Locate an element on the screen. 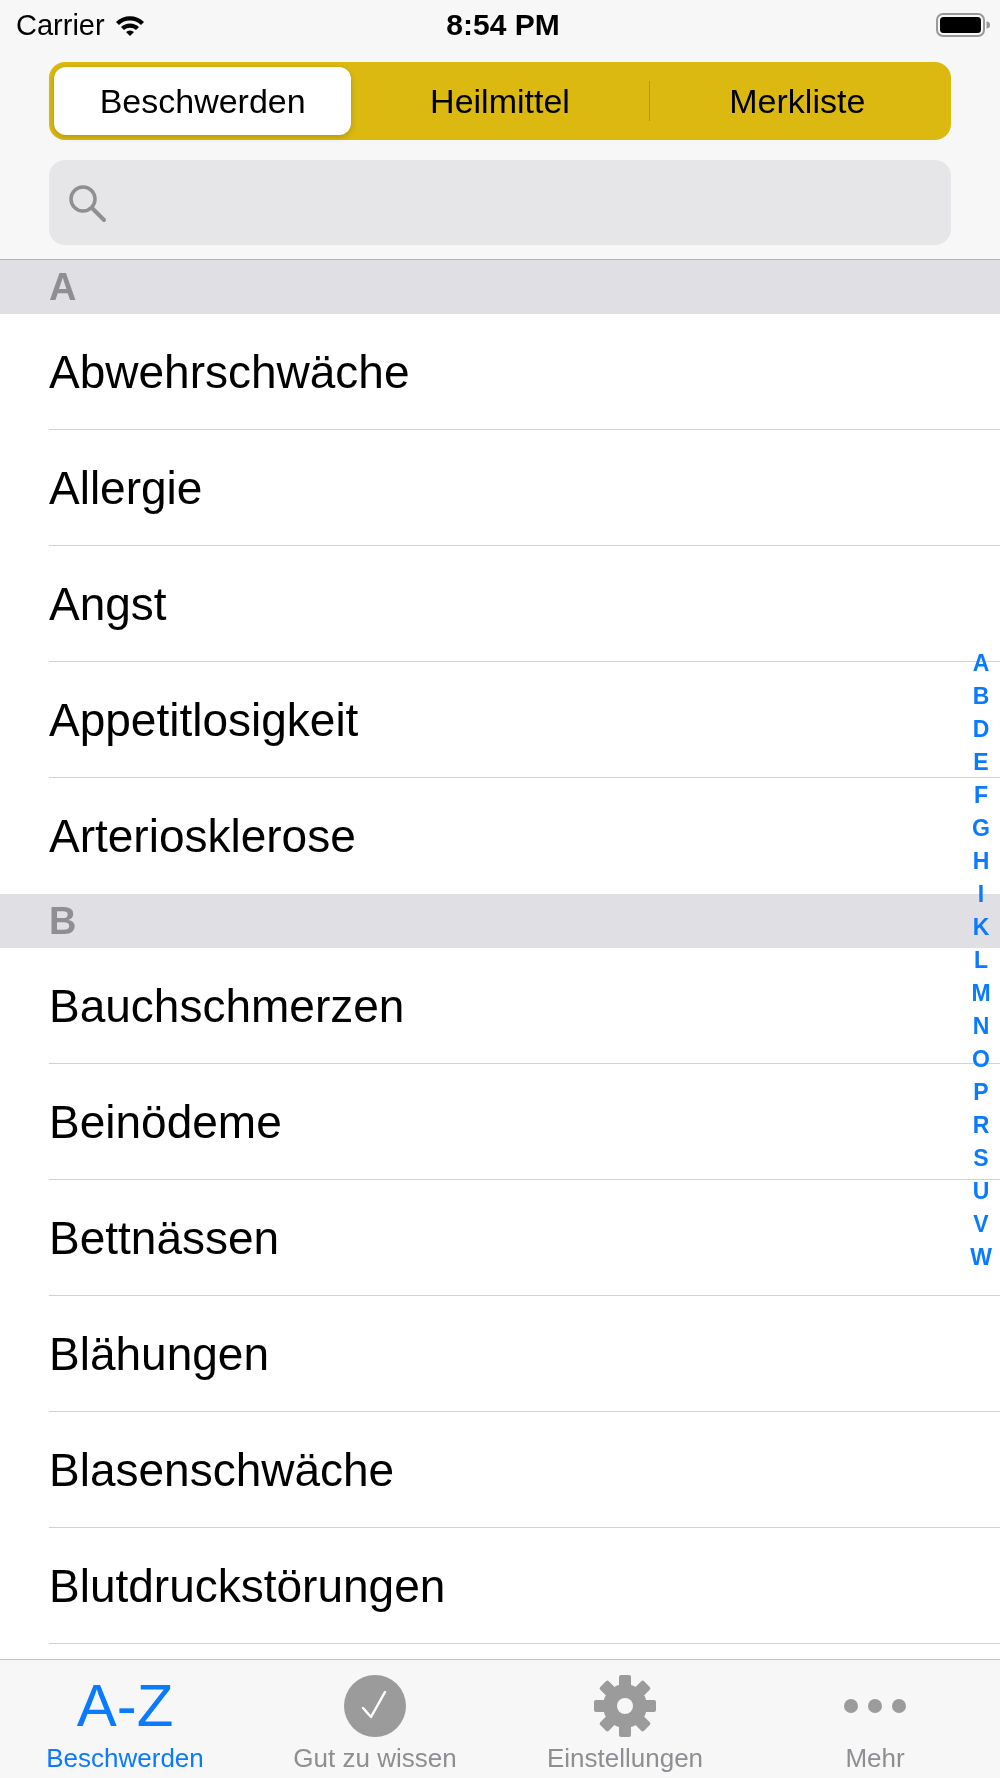 This screenshot has height=1778, width=1000. index-letter: R is located at coordinates (981, 1124).